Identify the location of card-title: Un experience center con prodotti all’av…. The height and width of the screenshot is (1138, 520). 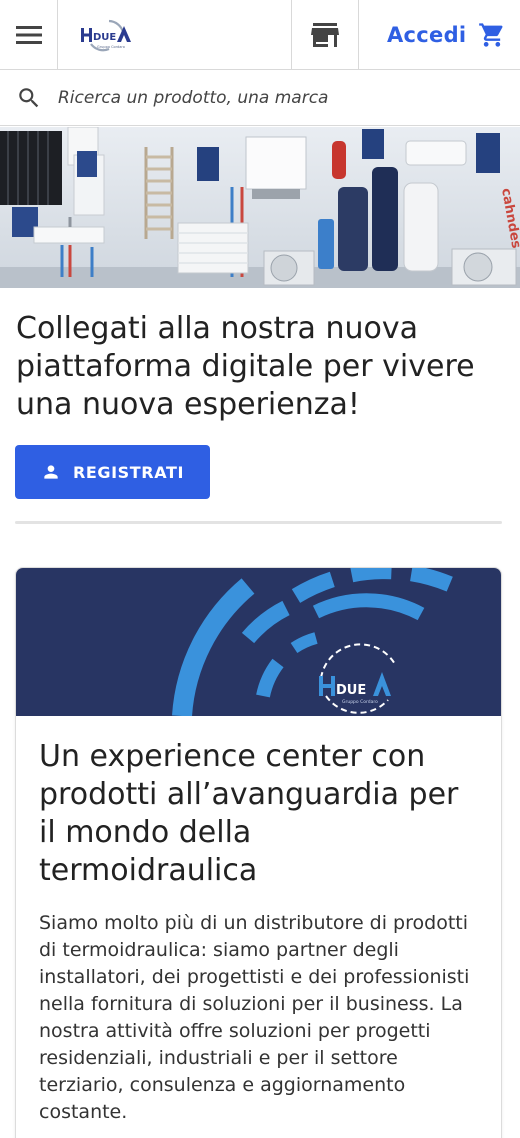
(249, 813).